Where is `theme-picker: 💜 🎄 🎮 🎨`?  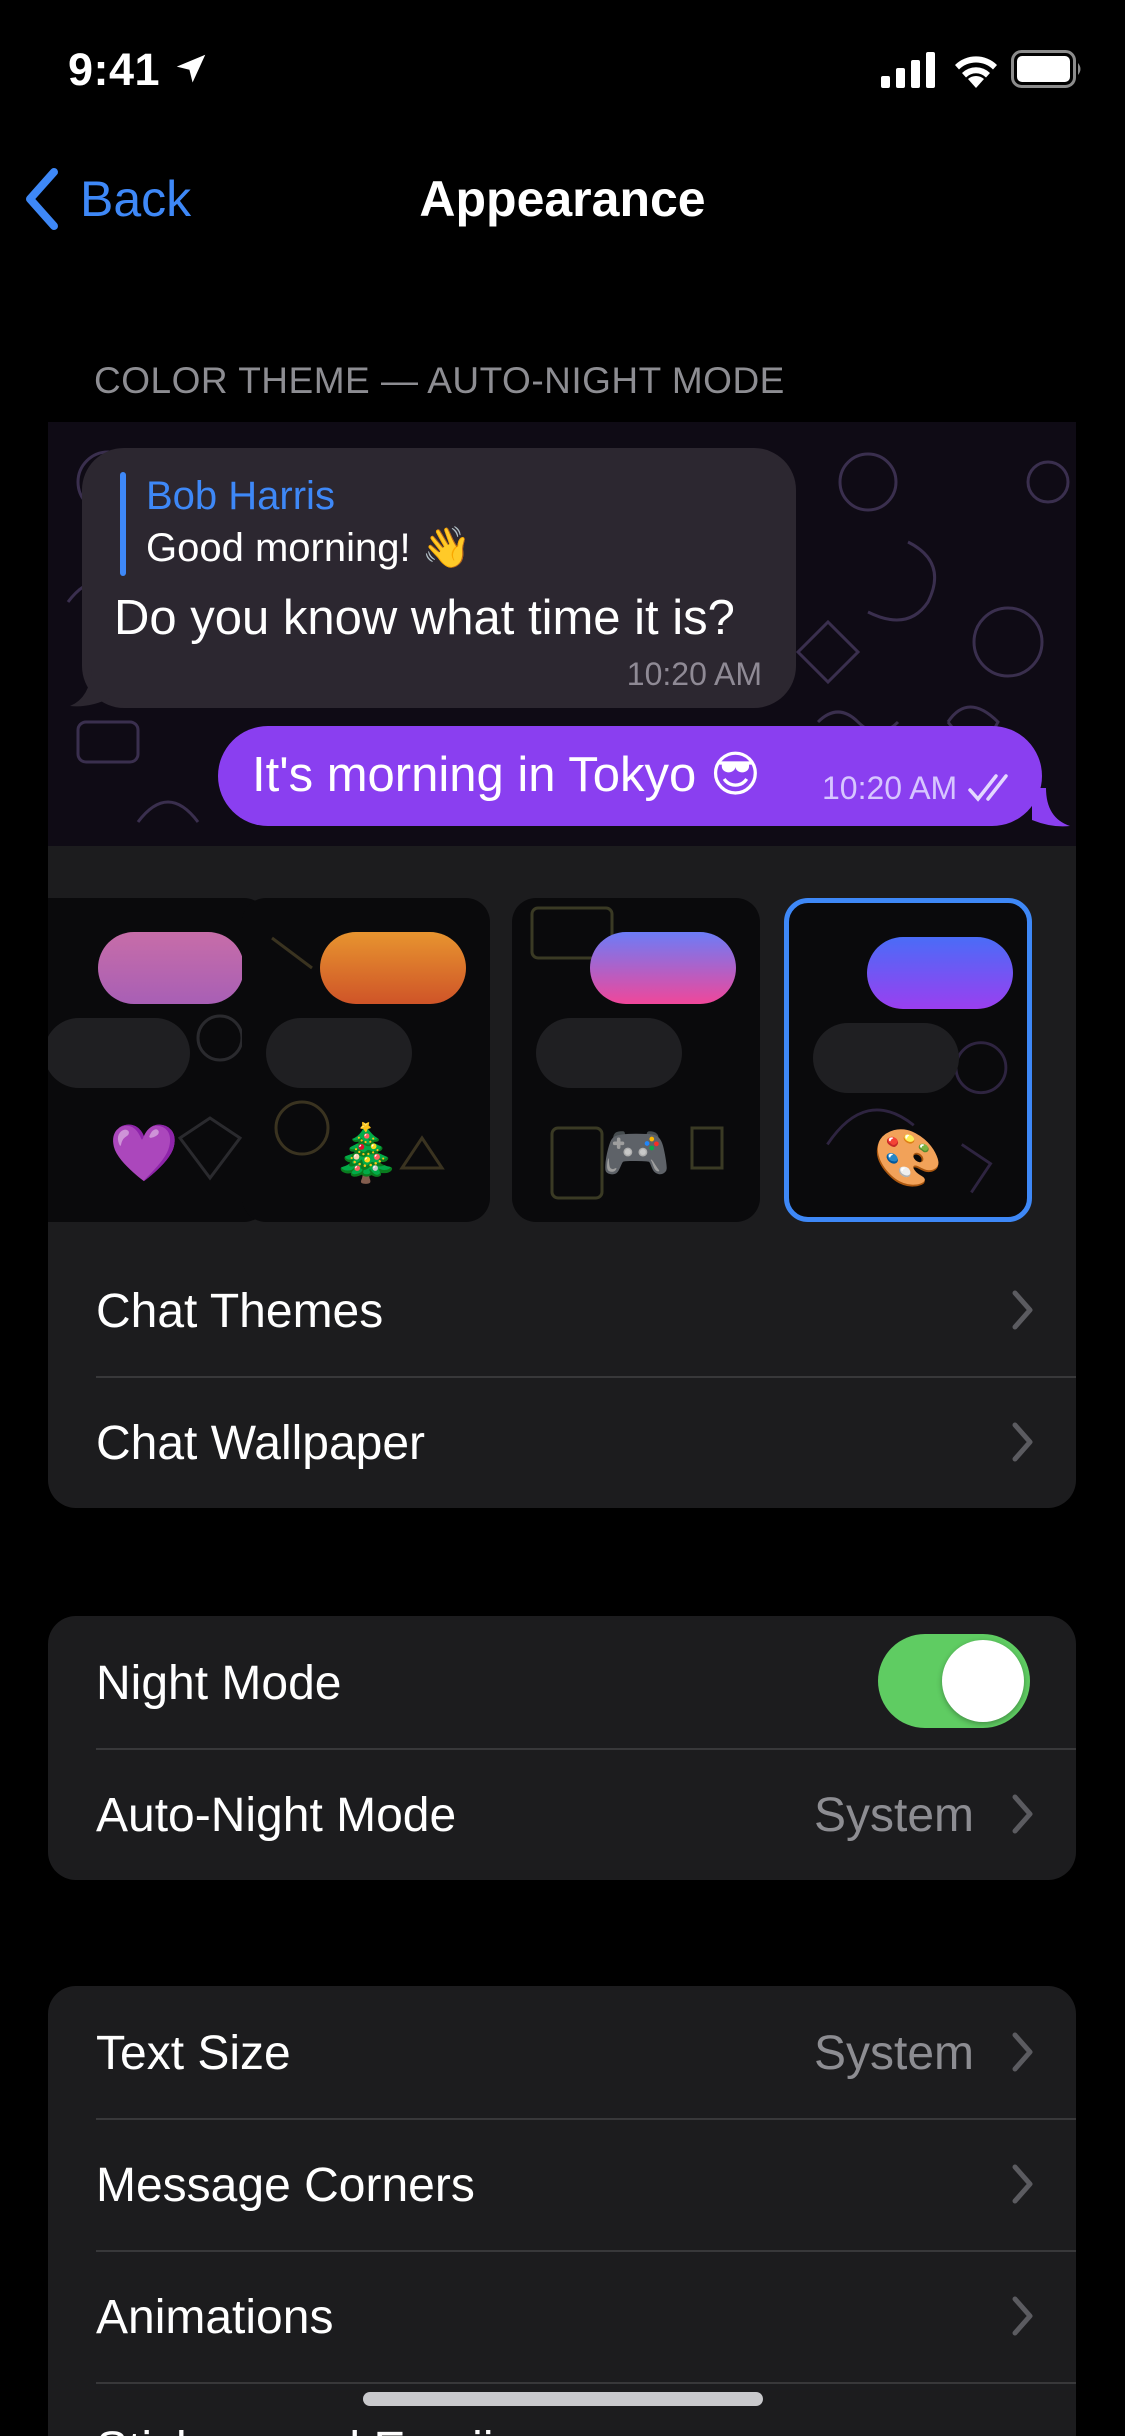 theme-picker: 💜 🎄 🎮 🎨 is located at coordinates (562, 1063).